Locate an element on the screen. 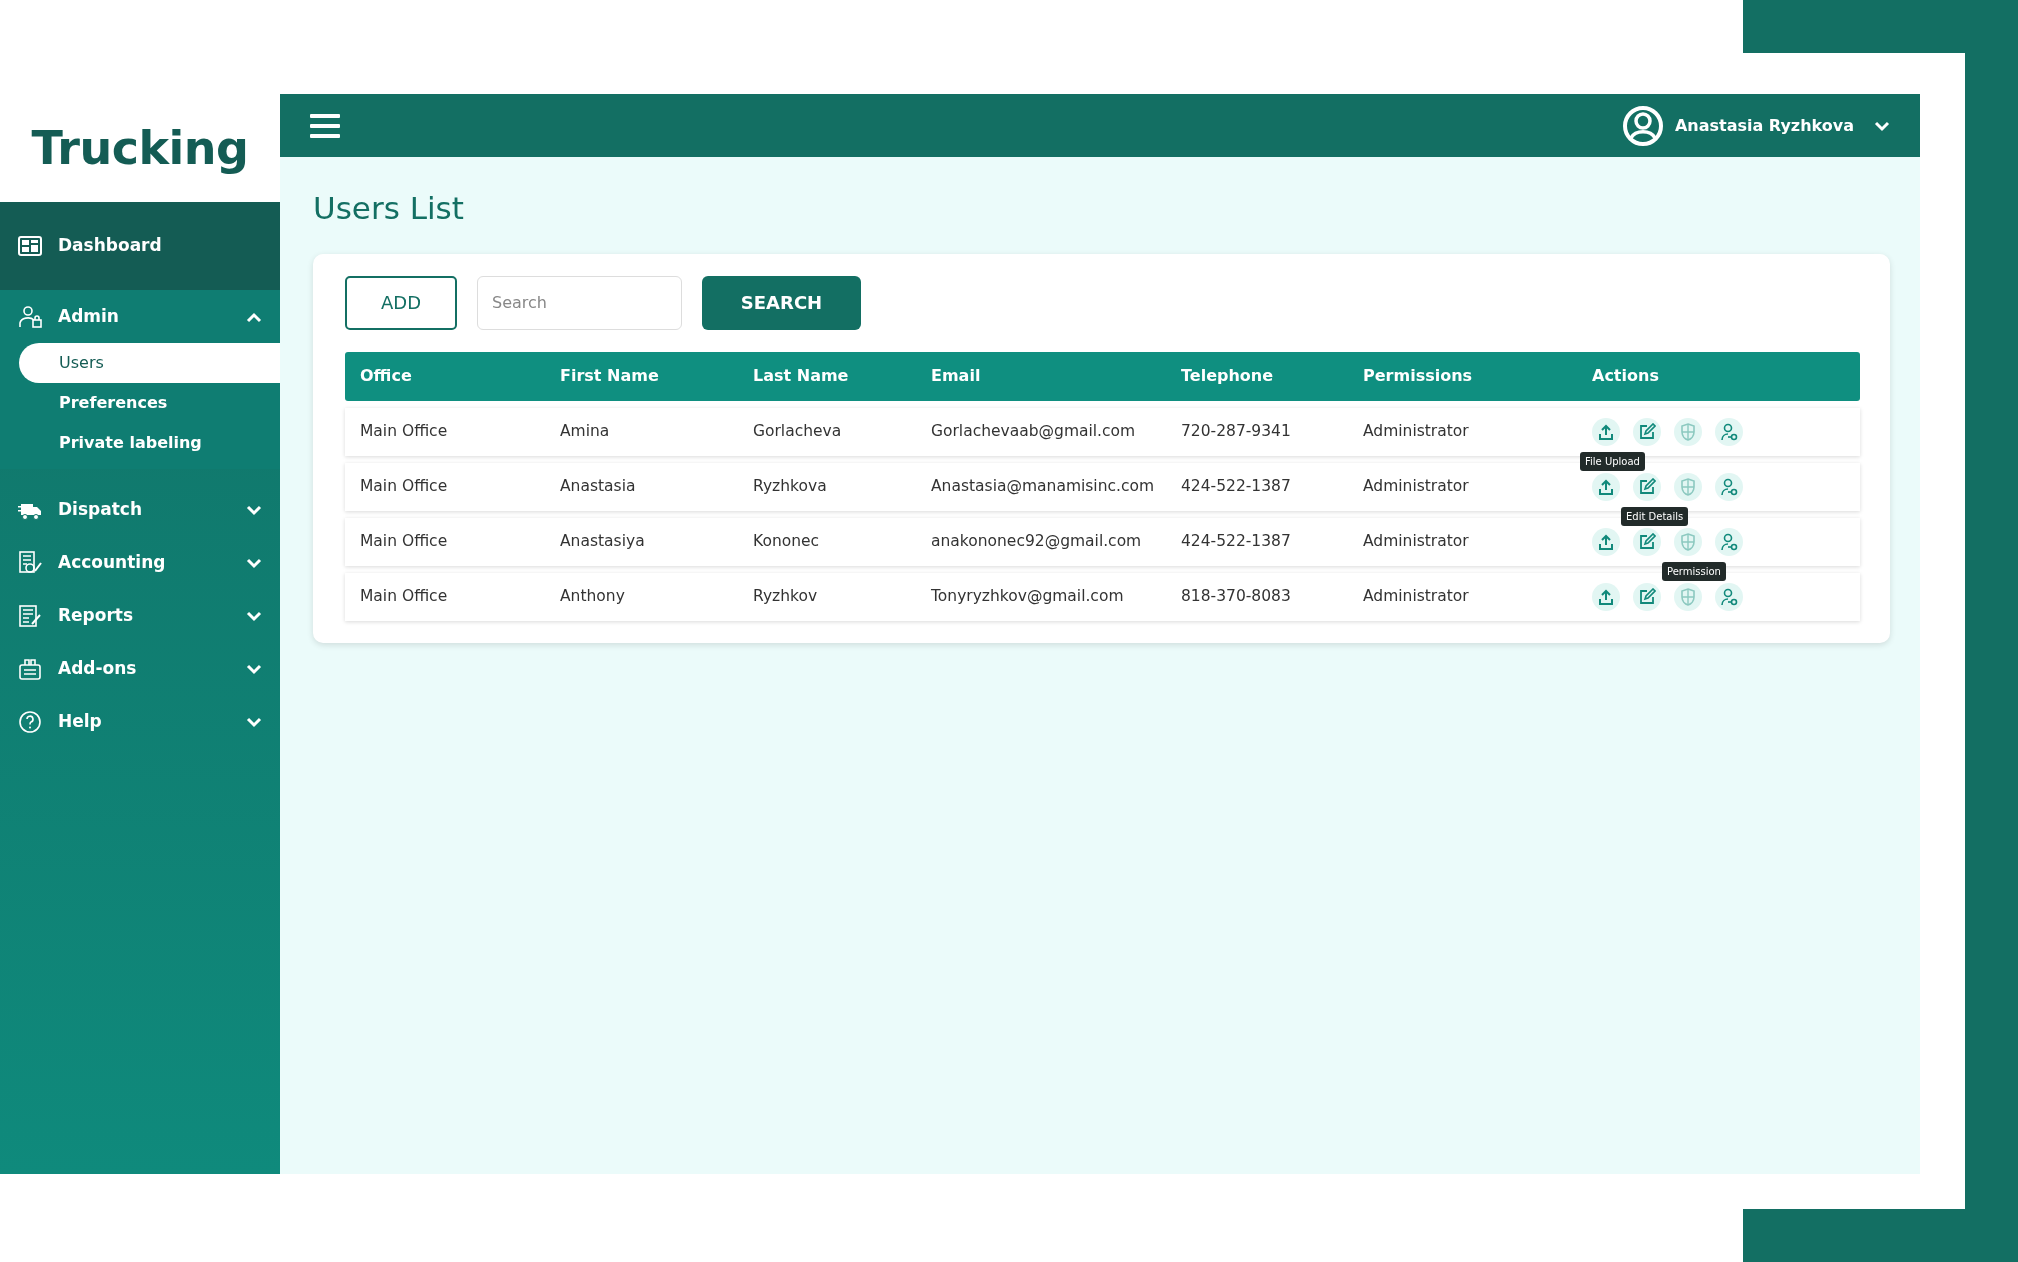 This screenshot has height=1262, width=2018. tooltip: Edit Details is located at coordinates (1655, 516).